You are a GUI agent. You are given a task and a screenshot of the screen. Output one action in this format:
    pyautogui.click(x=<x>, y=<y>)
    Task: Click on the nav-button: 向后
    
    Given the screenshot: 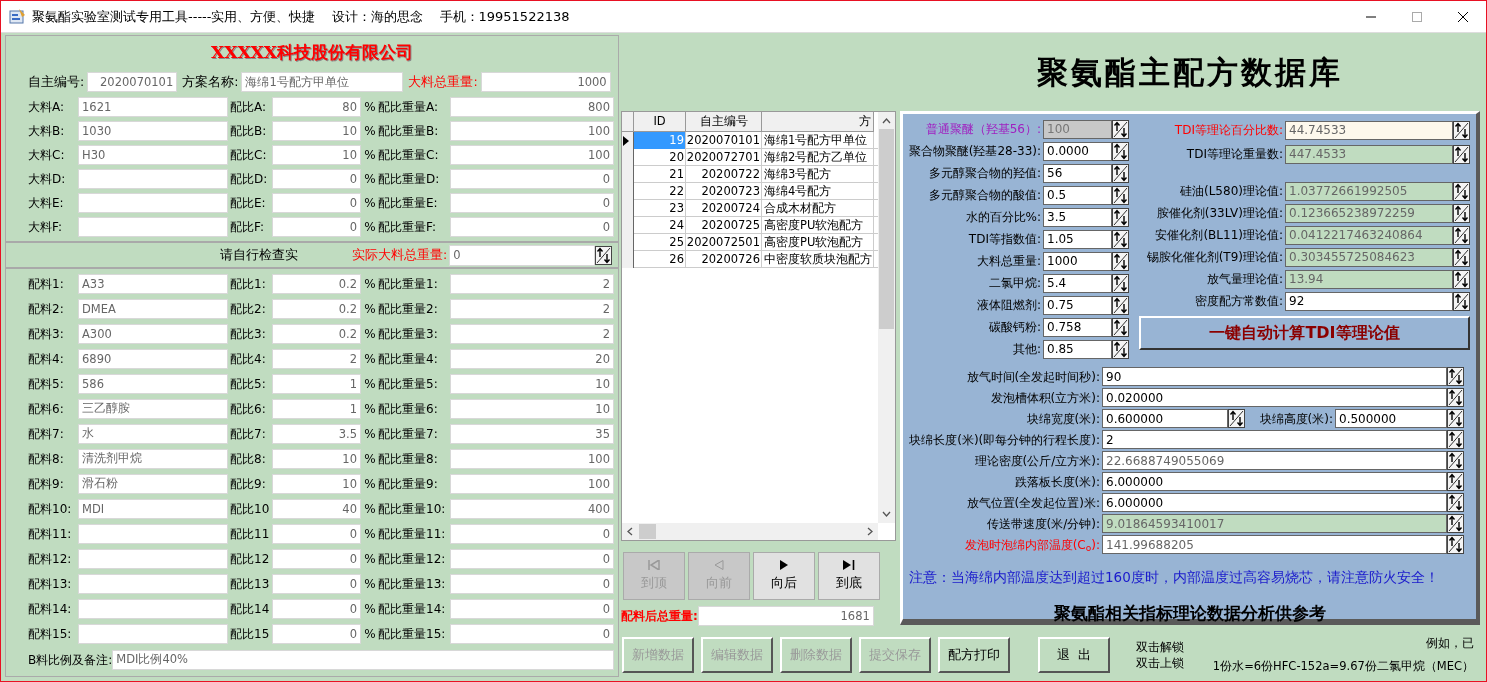 What is the action you would take?
    pyautogui.click(x=784, y=576)
    